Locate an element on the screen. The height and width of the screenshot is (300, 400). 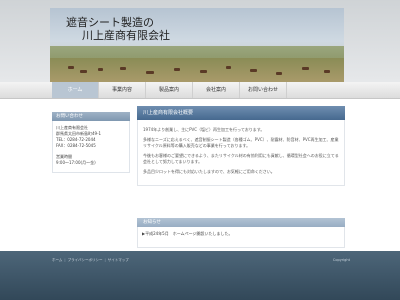
news-item: ▶平成24年5月 ホームページ開設いたしました。 is located at coordinates (187, 233).